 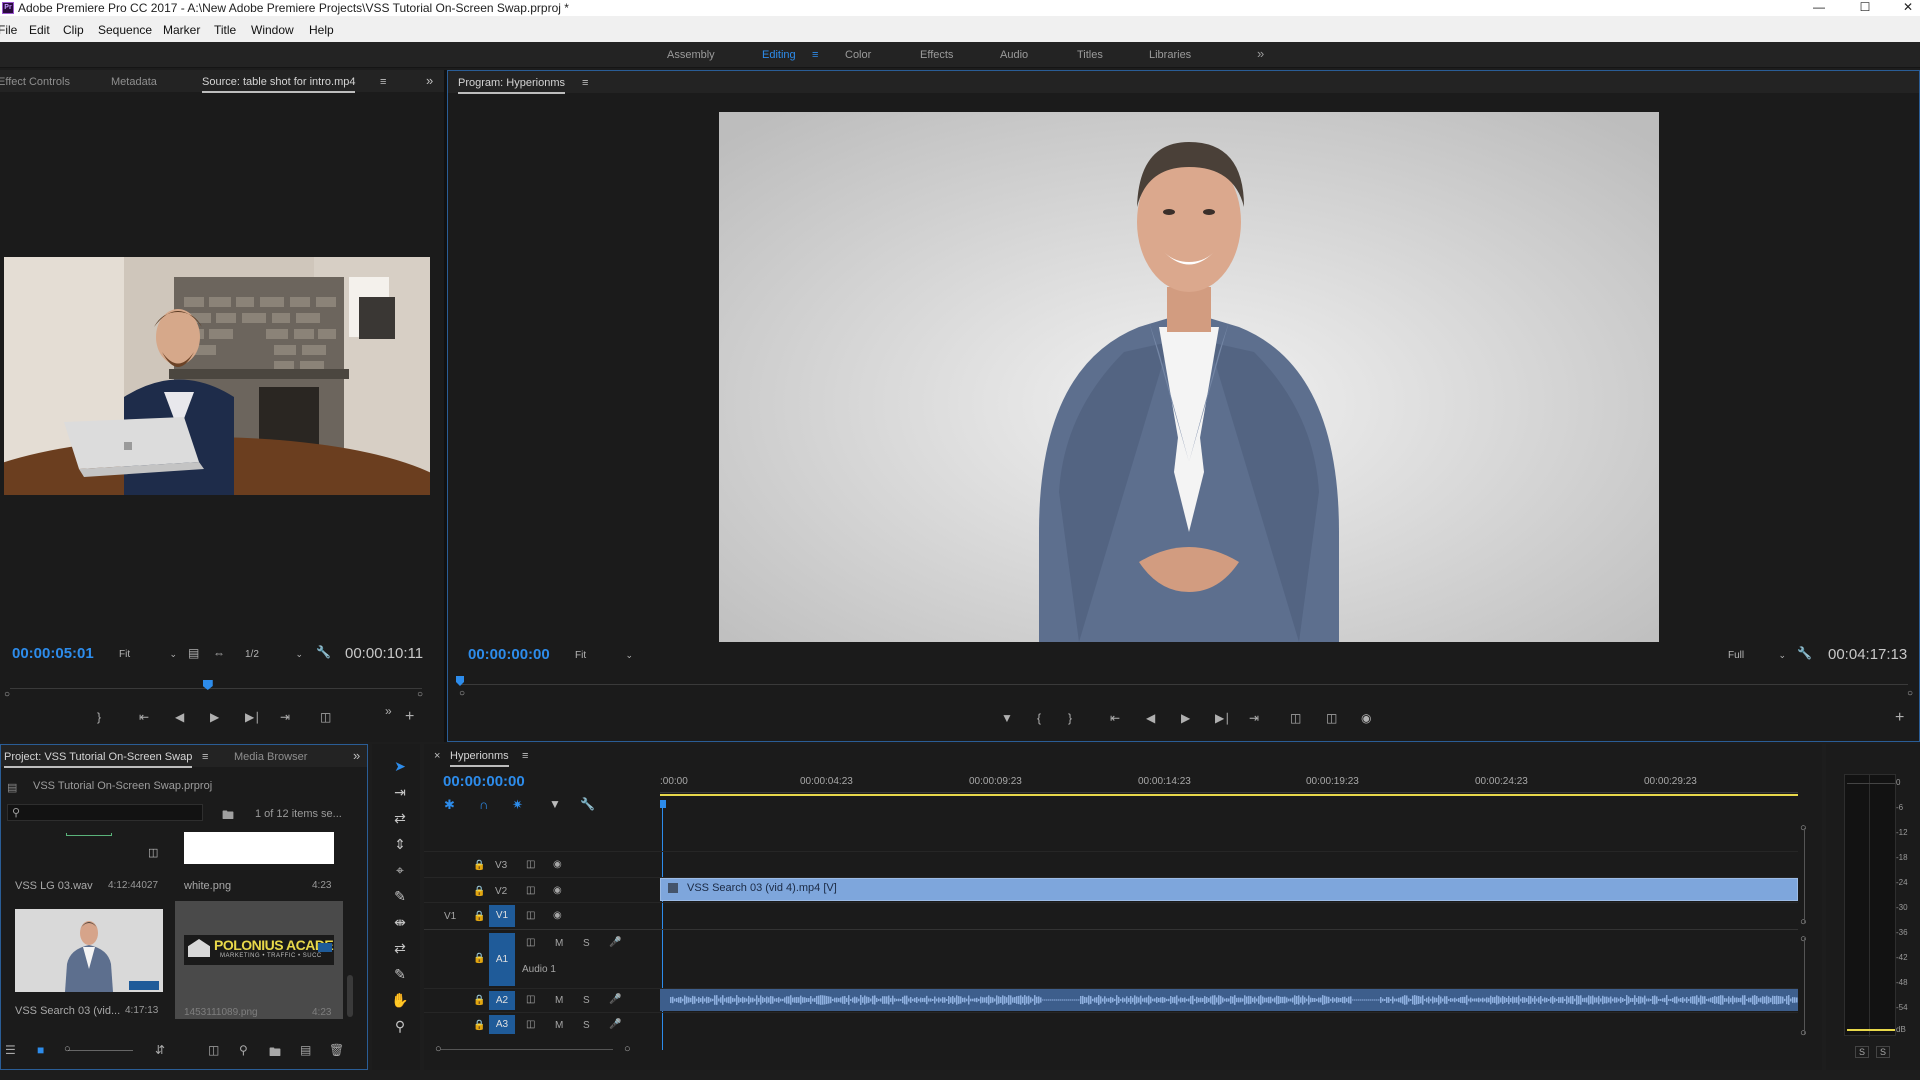 I want to click on rolling-edit-tool-icon: ⇕, so click(x=400, y=844).